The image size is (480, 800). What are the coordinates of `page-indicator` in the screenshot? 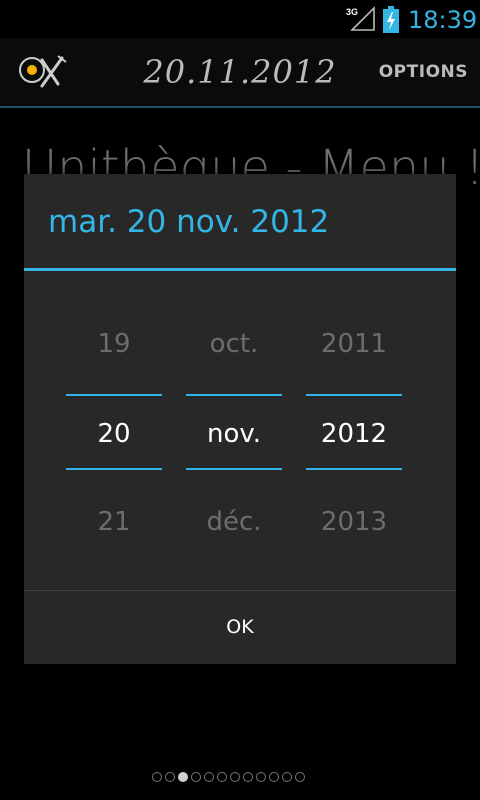 It's located at (228, 779).